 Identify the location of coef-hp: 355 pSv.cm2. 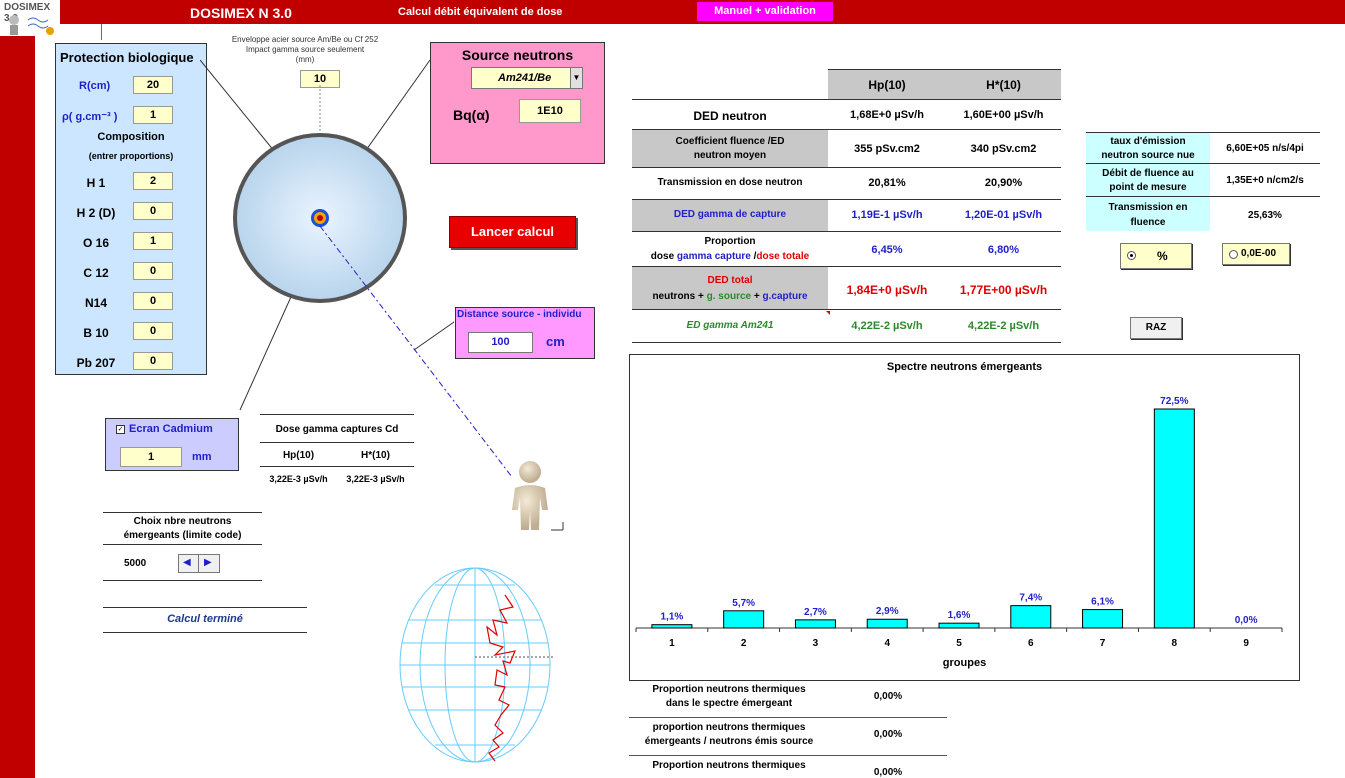
(887, 149).